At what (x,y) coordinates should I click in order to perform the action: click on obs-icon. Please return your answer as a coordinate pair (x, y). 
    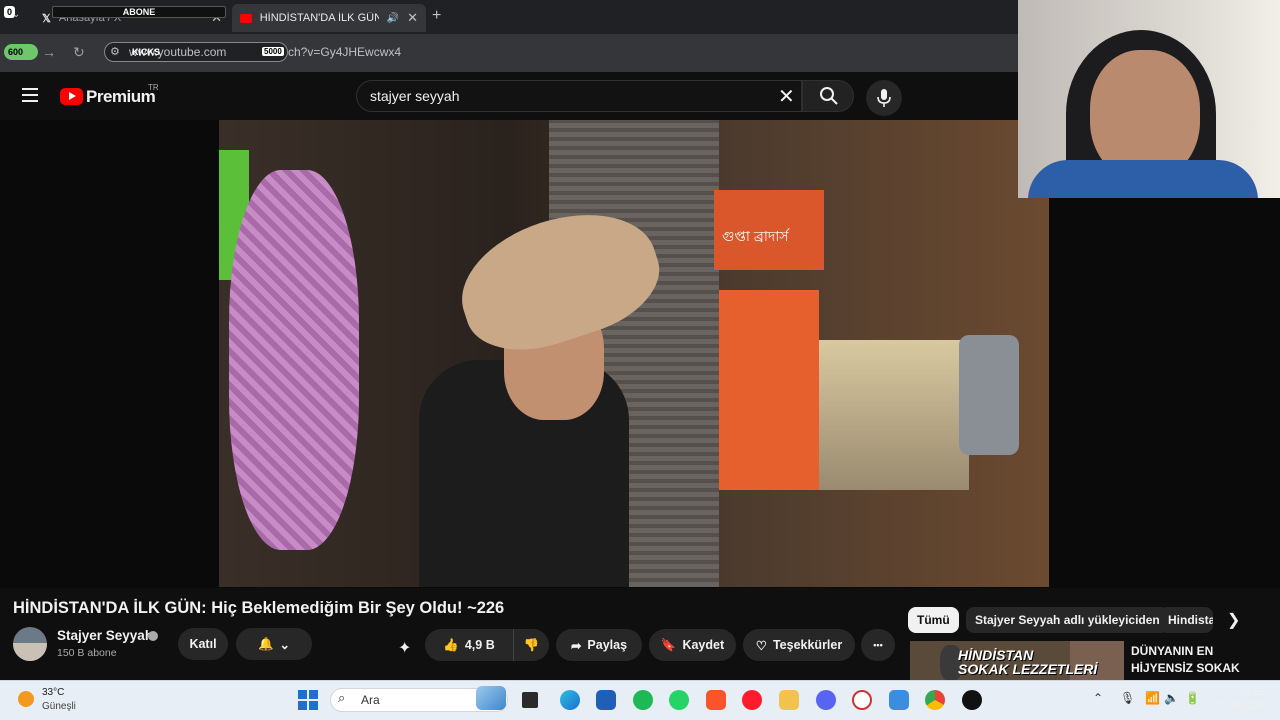
    Looking at the image, I should click on (972, 700).